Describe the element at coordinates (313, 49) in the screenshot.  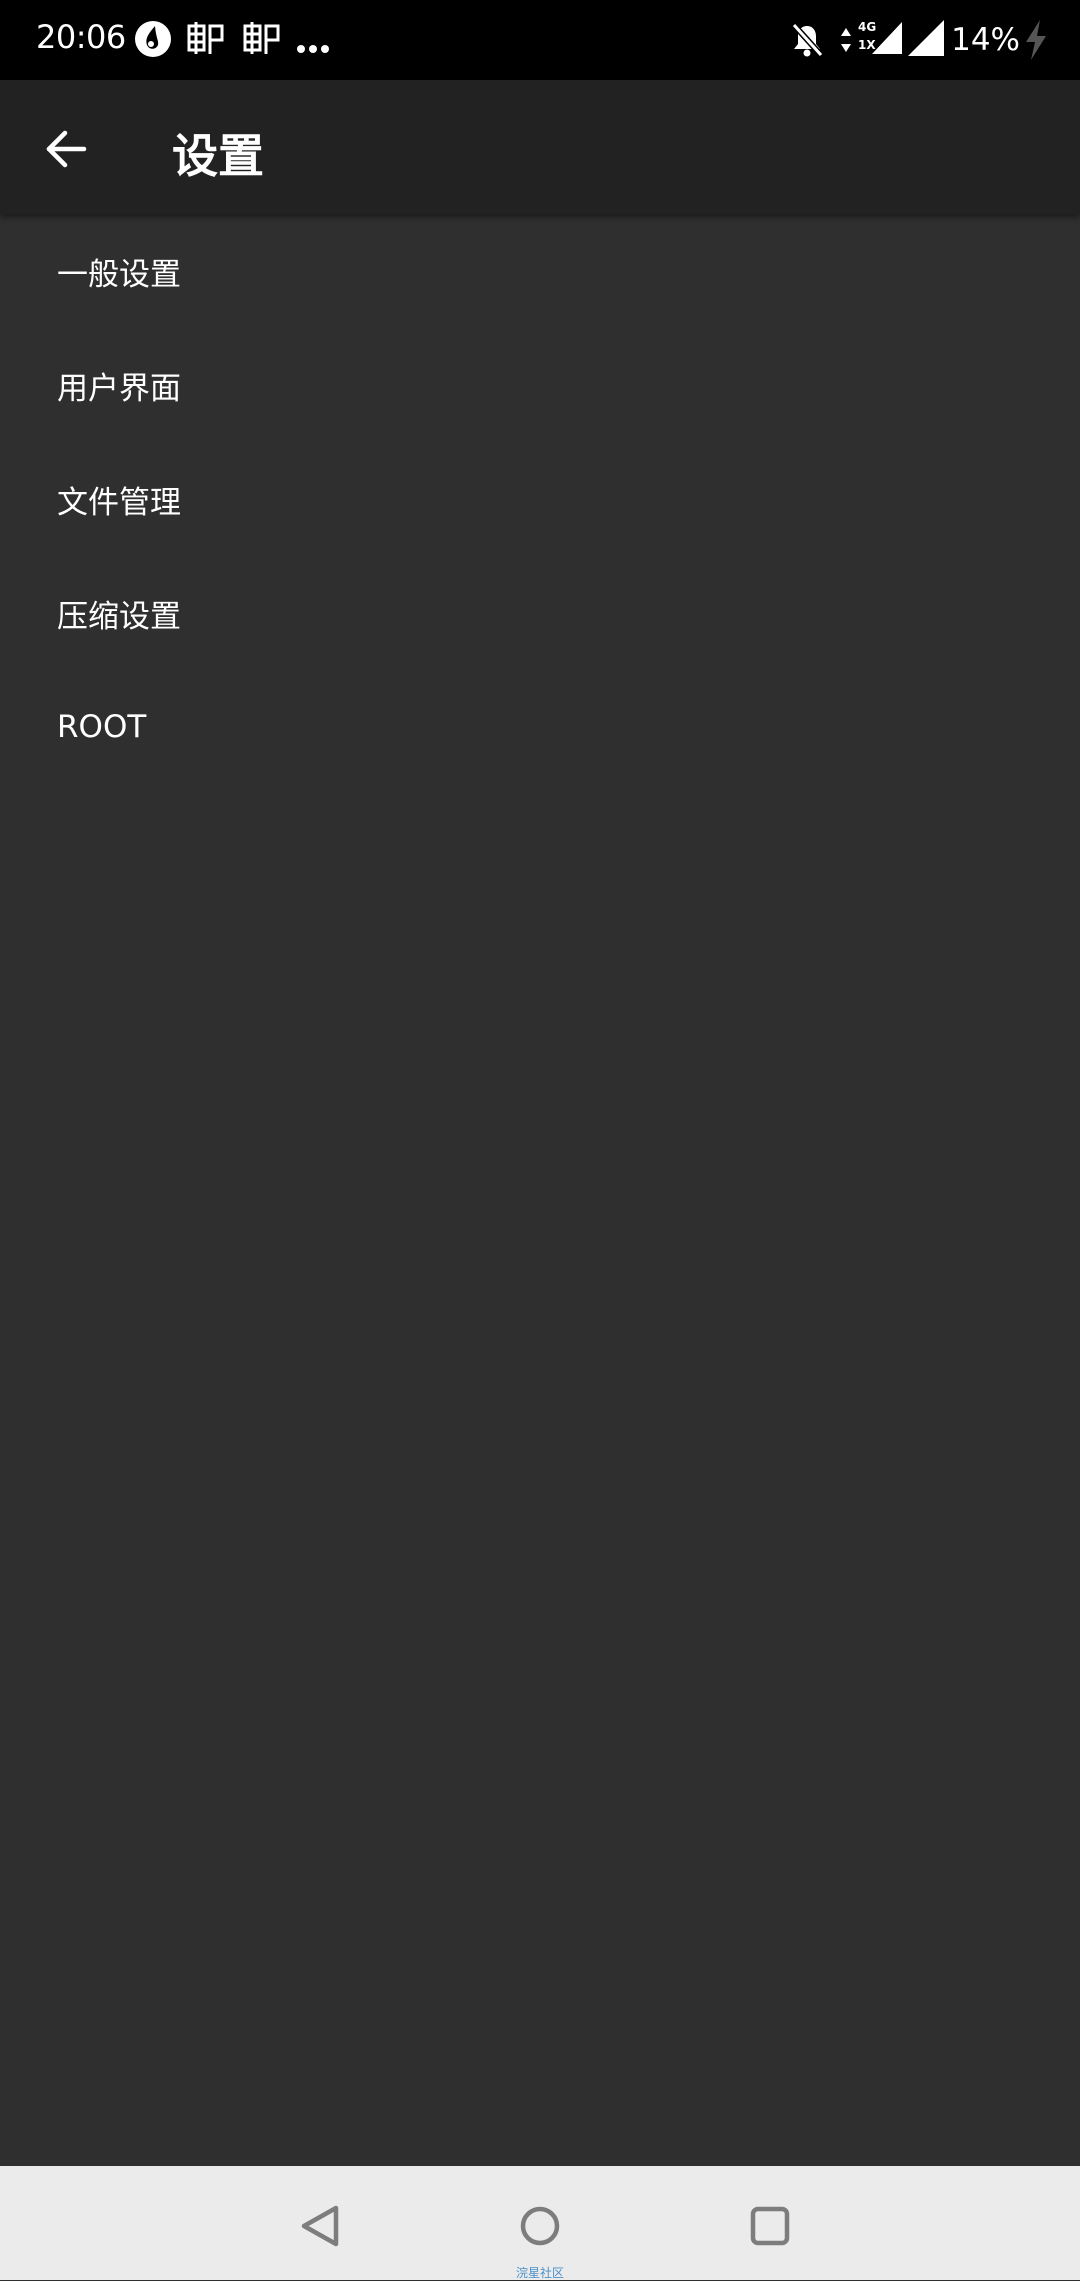
I see `more-dots-icon` at that location.